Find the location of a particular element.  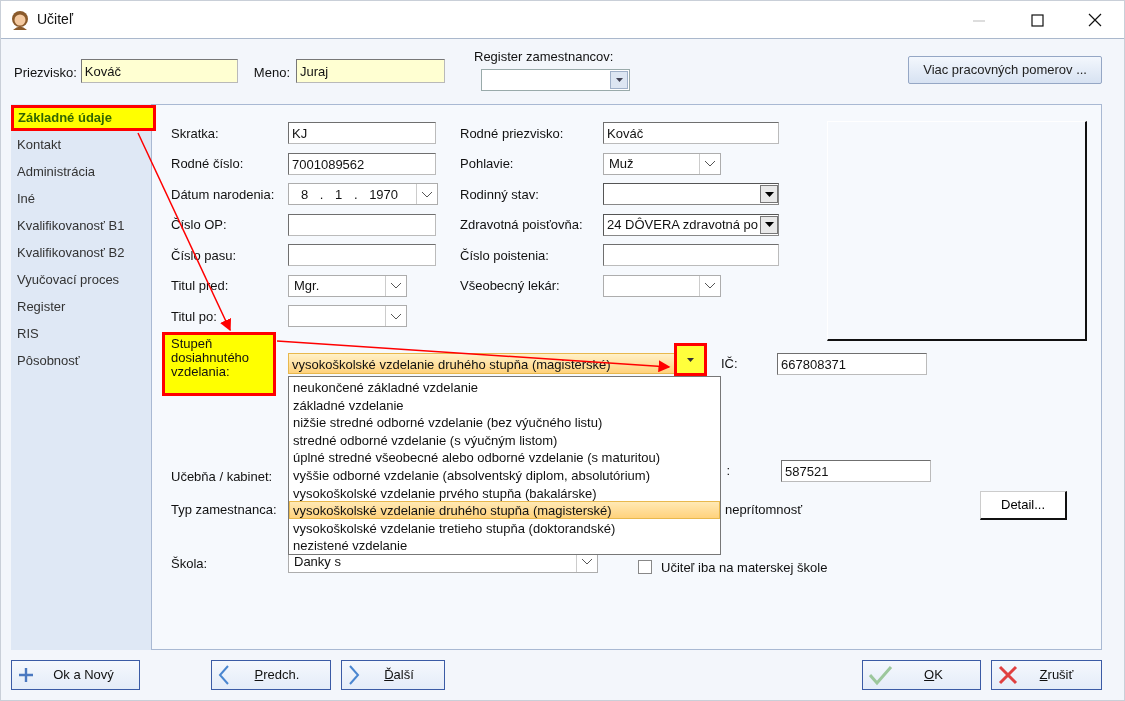

person-icon is located at coordinates (20, 19).